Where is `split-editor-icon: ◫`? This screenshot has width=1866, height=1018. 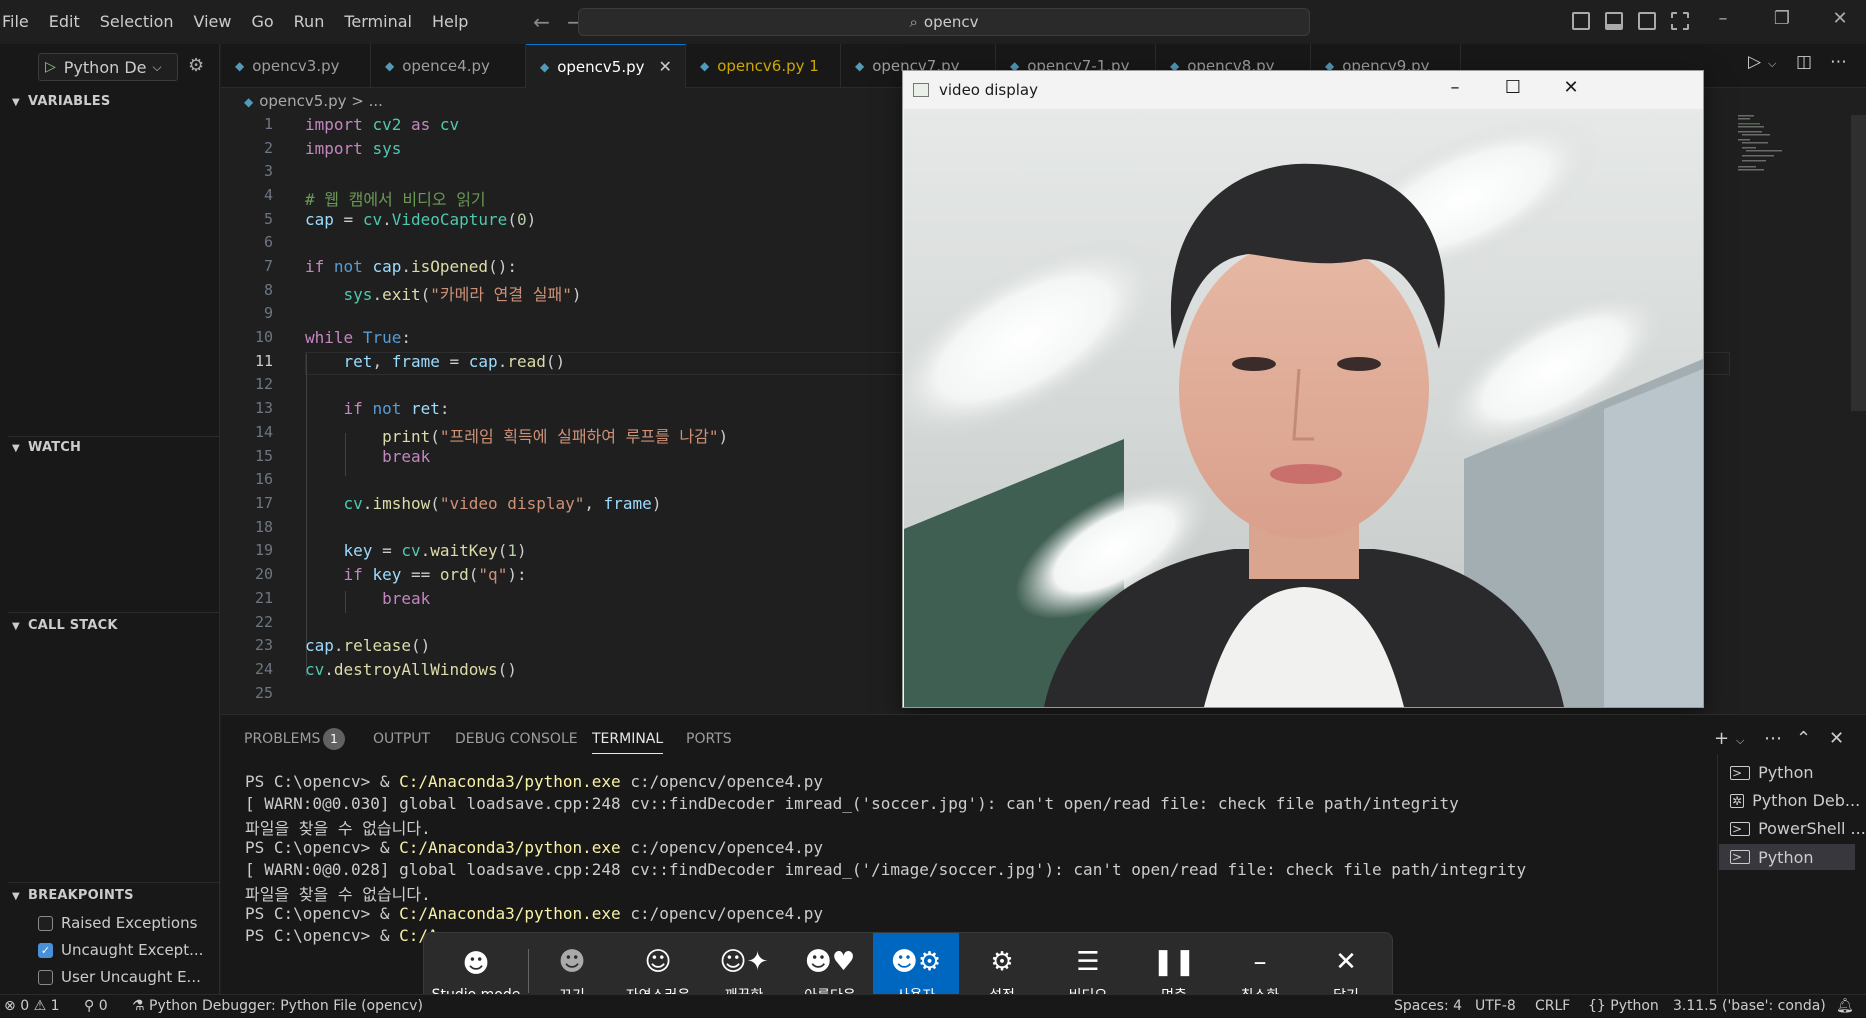 split-editor-icon: ◫ is located at coordinates (1804, 62).